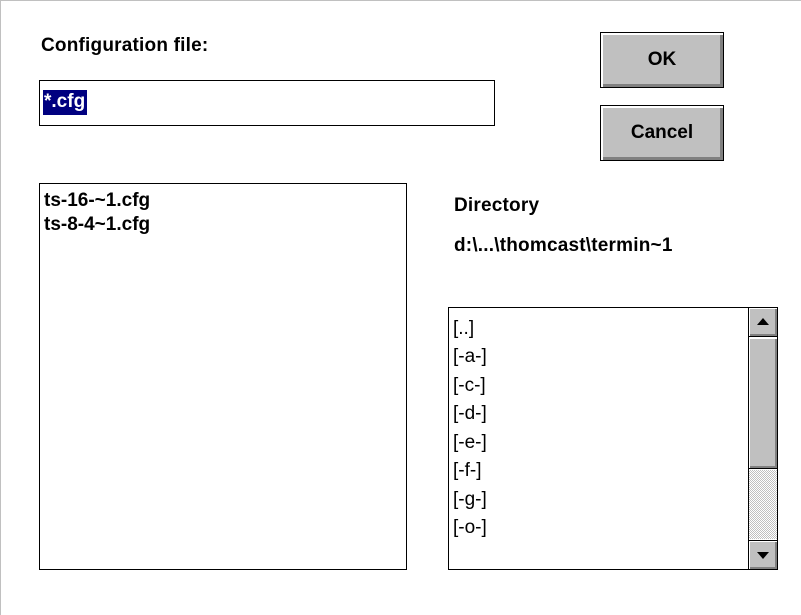  I want to click on cancel-button: Cancel, so click(662, 133).